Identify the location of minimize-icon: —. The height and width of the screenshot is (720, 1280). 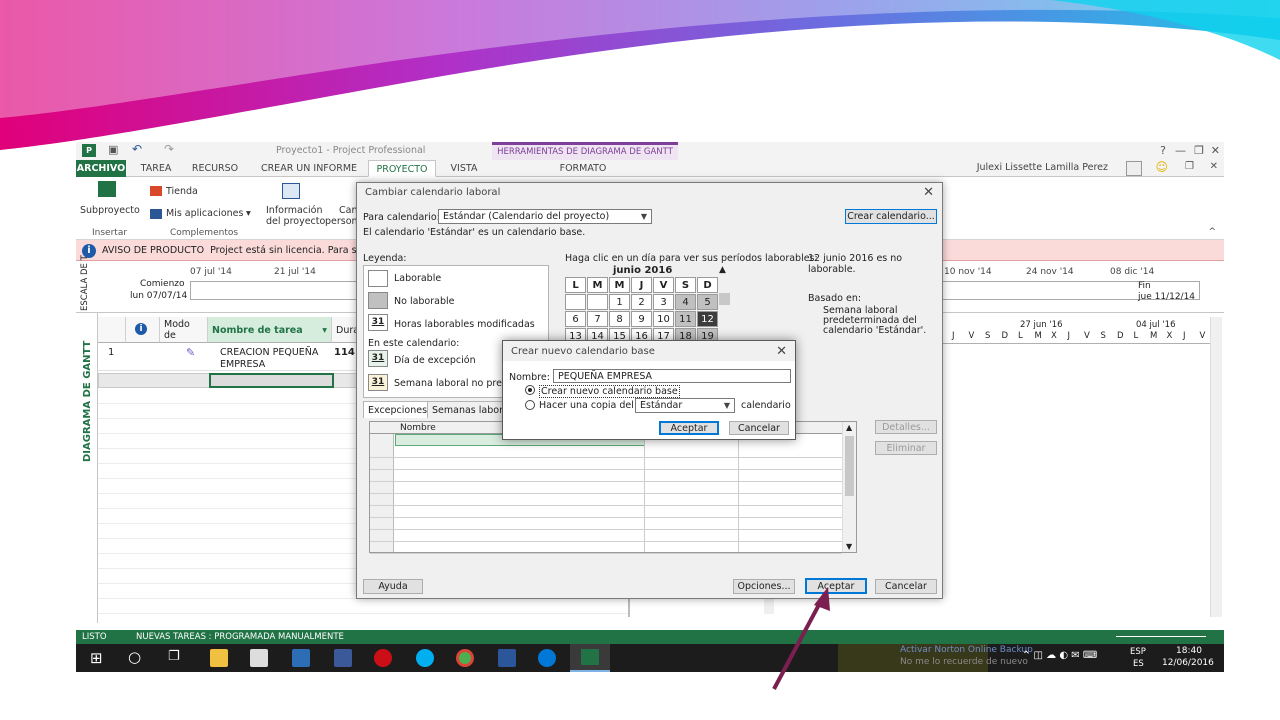
(1180, 150).